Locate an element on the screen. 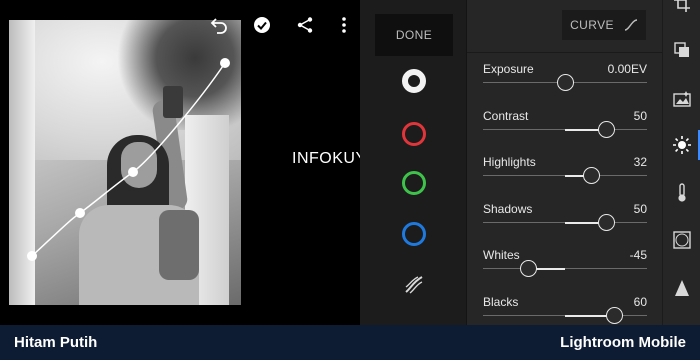  slider-value: -45 is located at coordinates (638, 255).